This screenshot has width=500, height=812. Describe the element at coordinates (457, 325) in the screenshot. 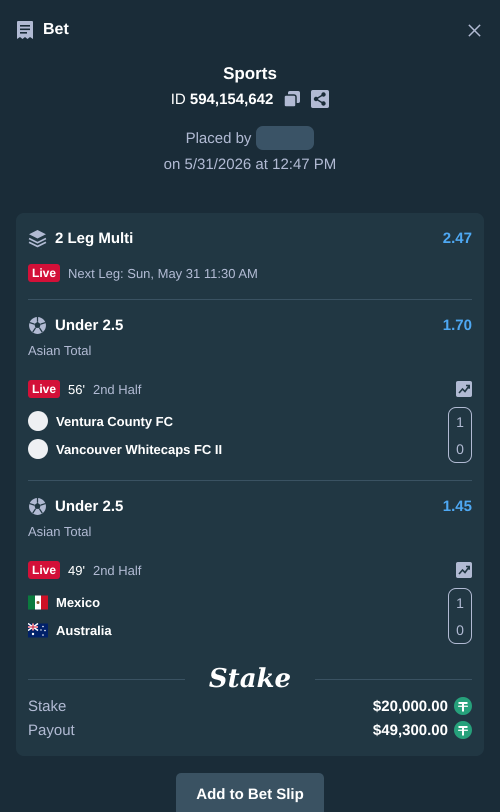

I see `selection-odds: 1.70` at that location.